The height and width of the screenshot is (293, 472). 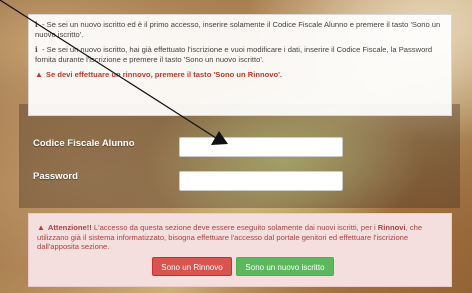 What do you see at coordinates (192, 266) in the screenshot?
I see `renew-button: Sono un Rinnovo` at bounding box center [192, 266].